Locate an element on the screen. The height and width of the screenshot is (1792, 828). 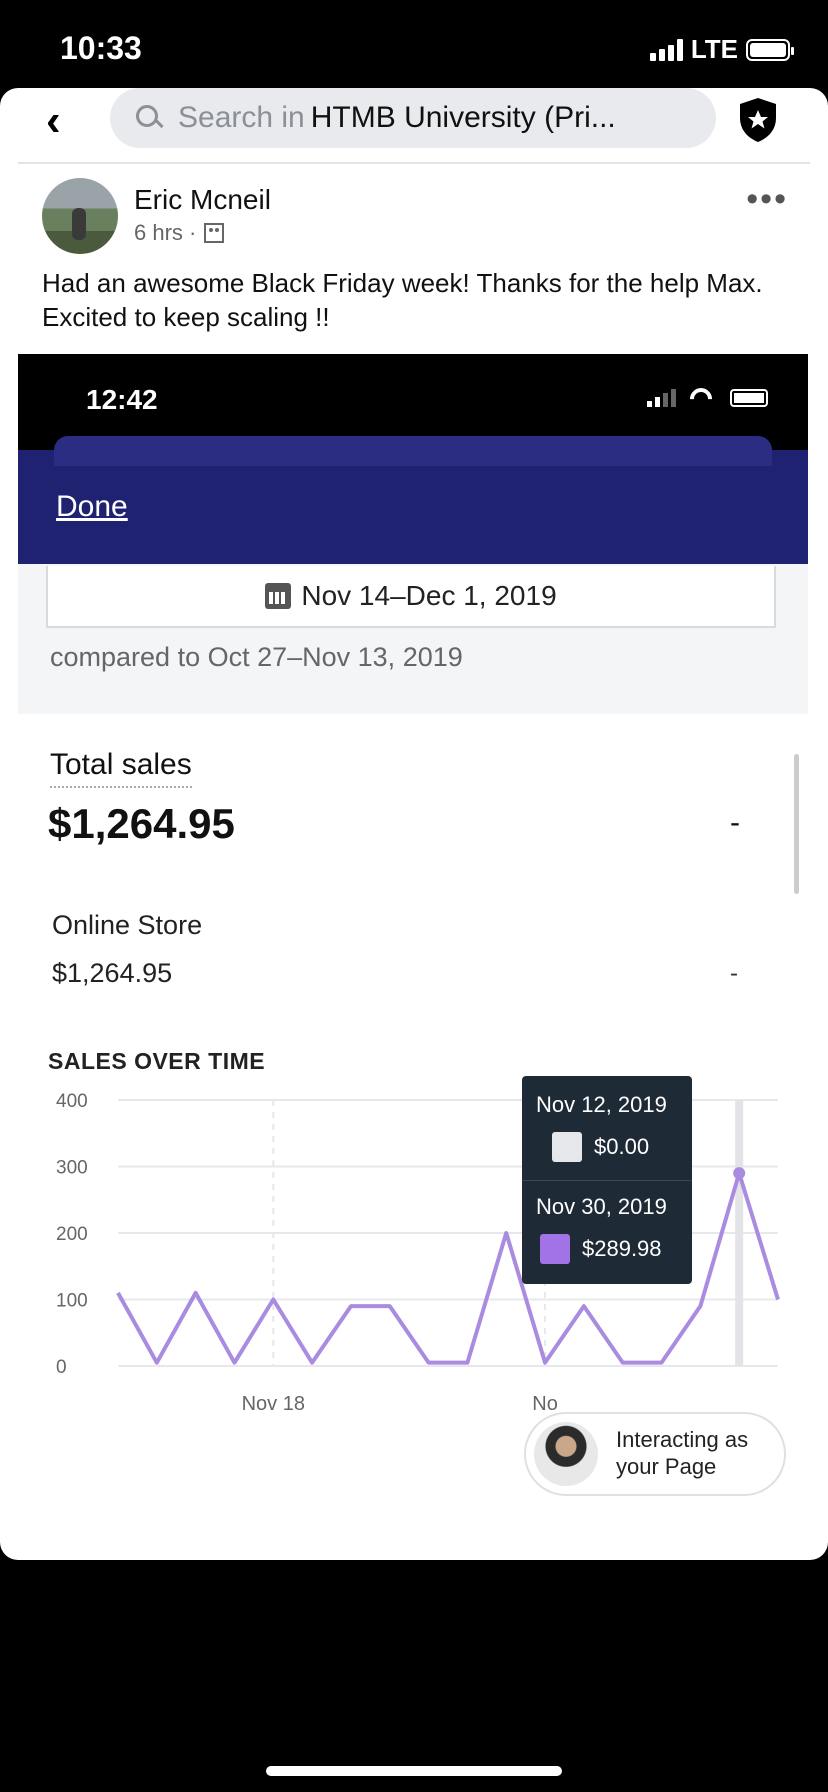
interacting-as-page-pill: Interacting as your Page is located at coordinates (655, 1454).